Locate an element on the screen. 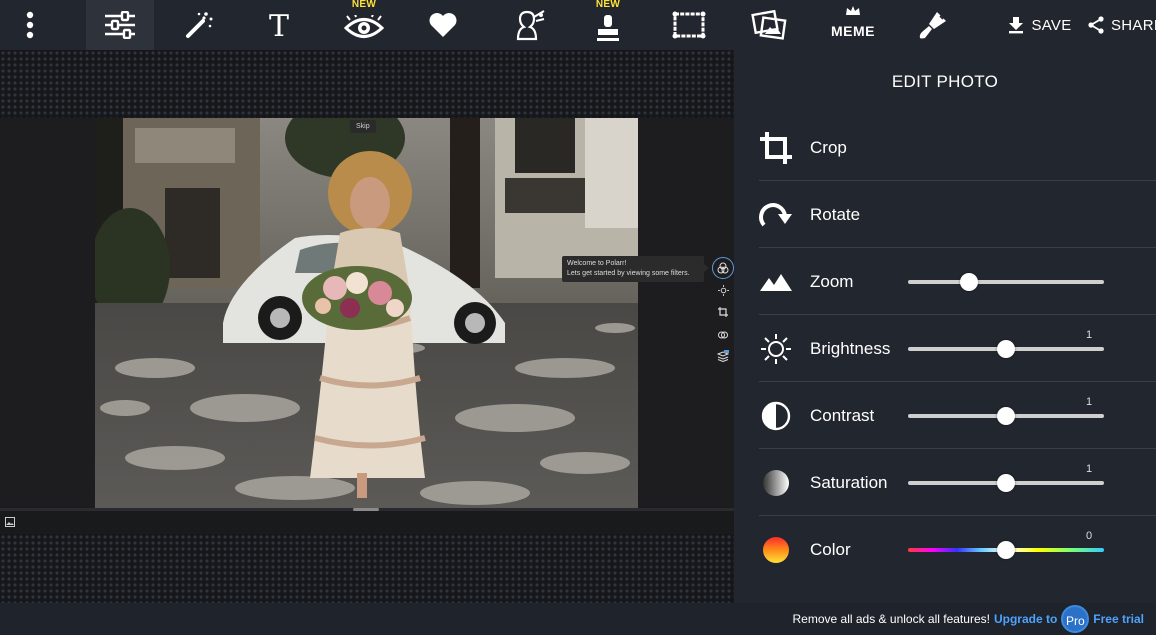 The height and width of the screenshot is (635, 1156). brightness-label: Brightness is located at coordinates (850, 348).